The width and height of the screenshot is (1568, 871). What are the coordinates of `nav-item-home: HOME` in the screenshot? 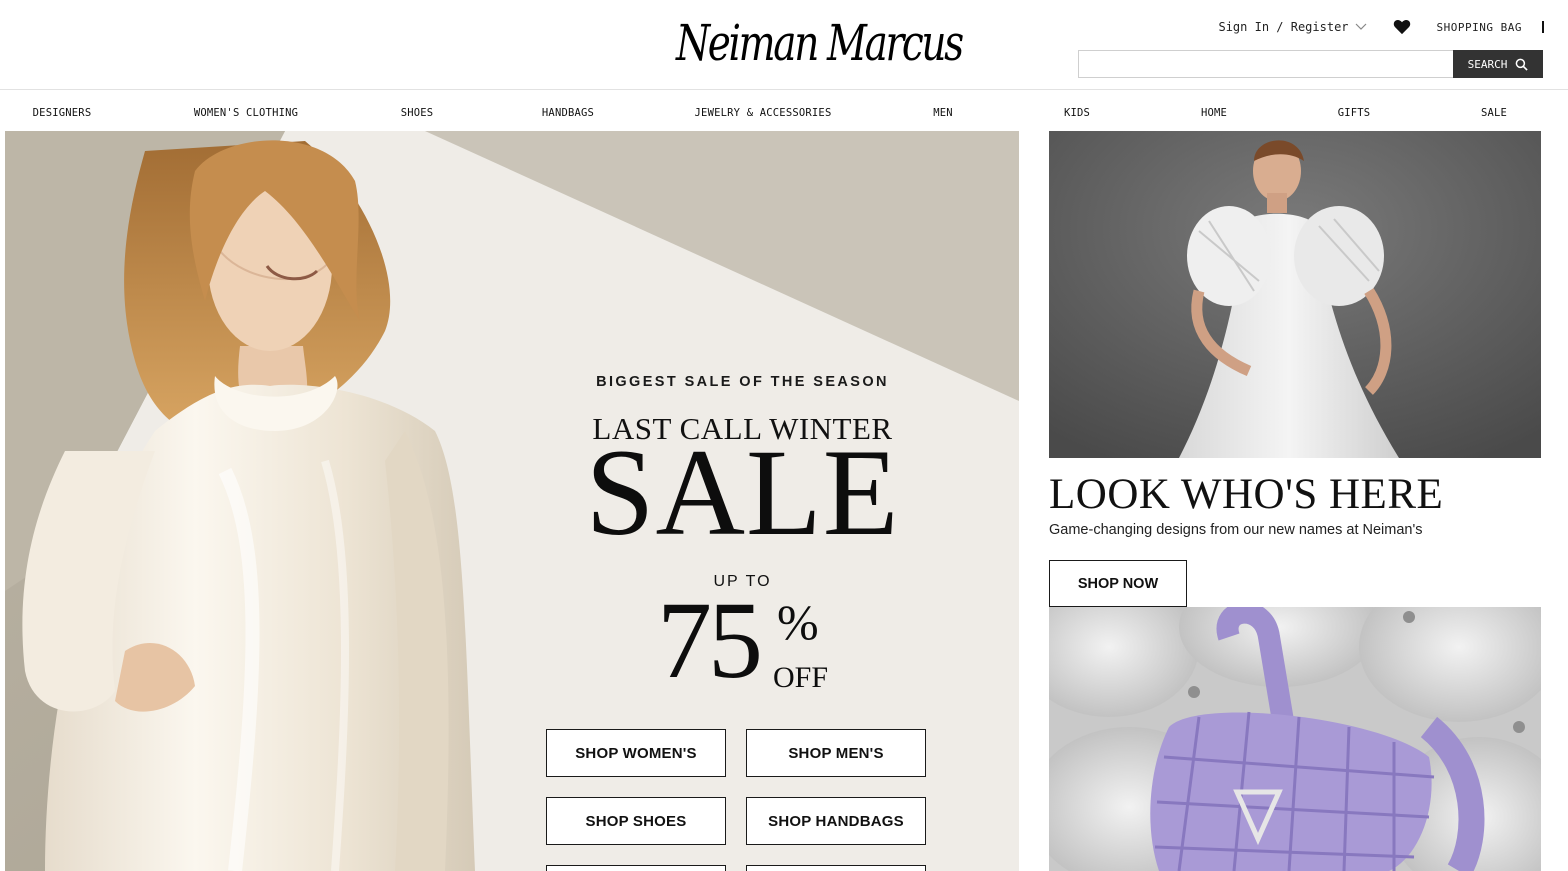 It's located at (1214, 113).